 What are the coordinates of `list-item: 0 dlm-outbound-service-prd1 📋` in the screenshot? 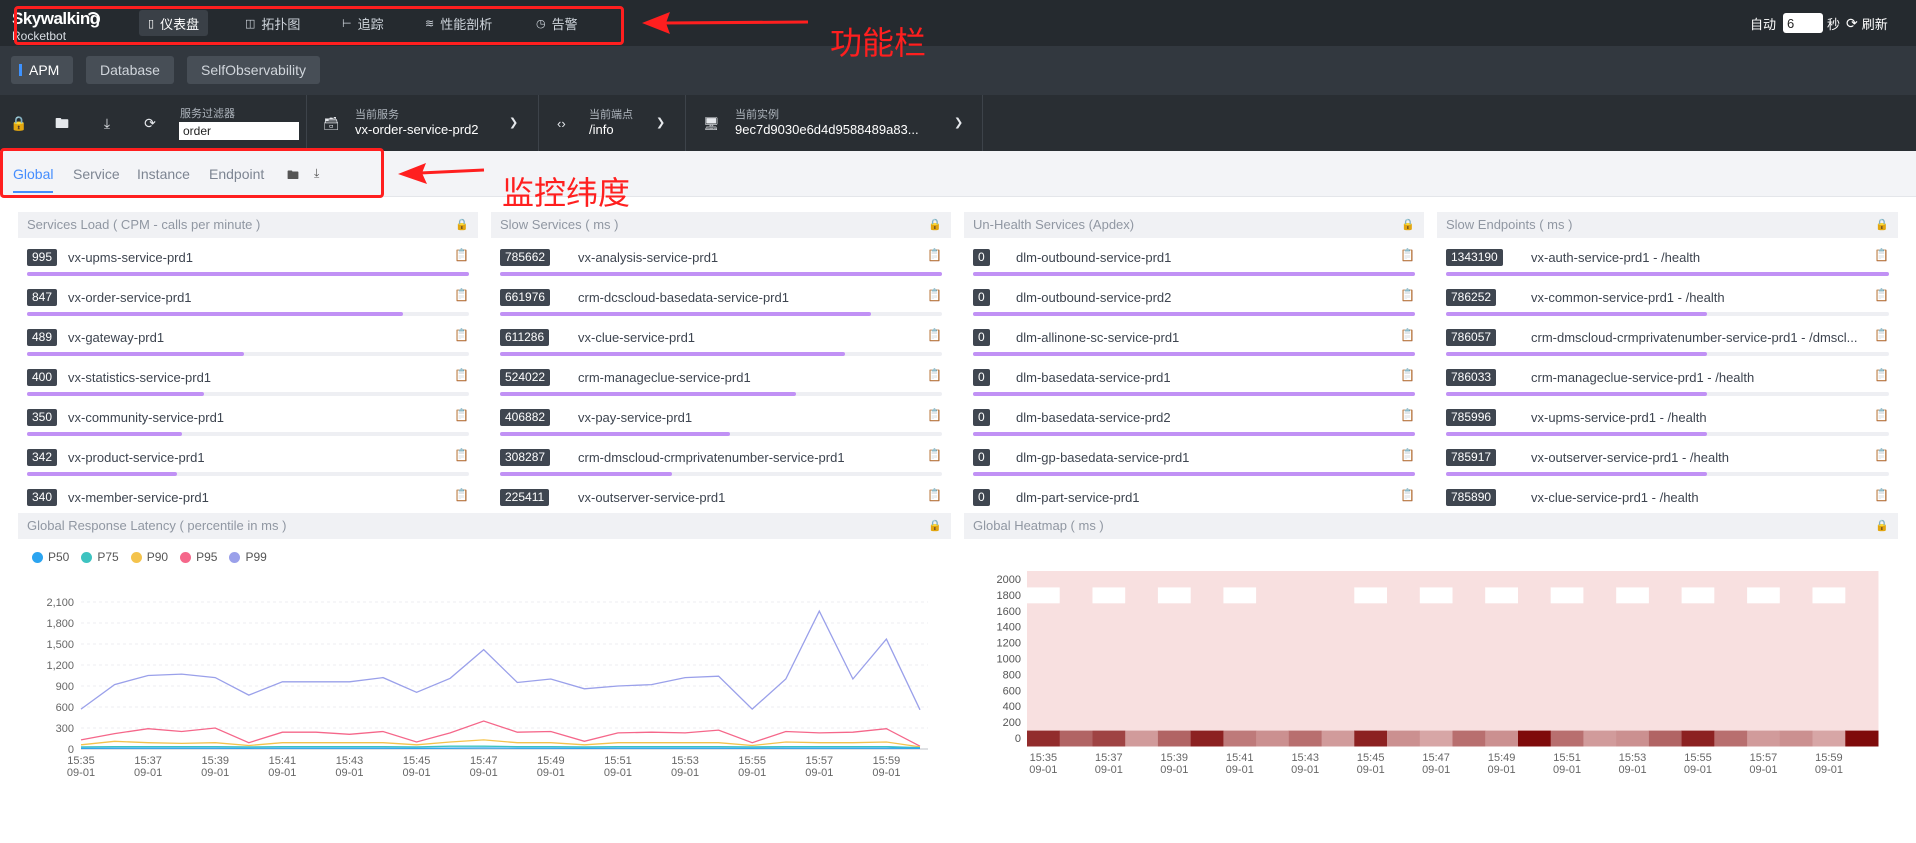 It's located at (1194, 258).